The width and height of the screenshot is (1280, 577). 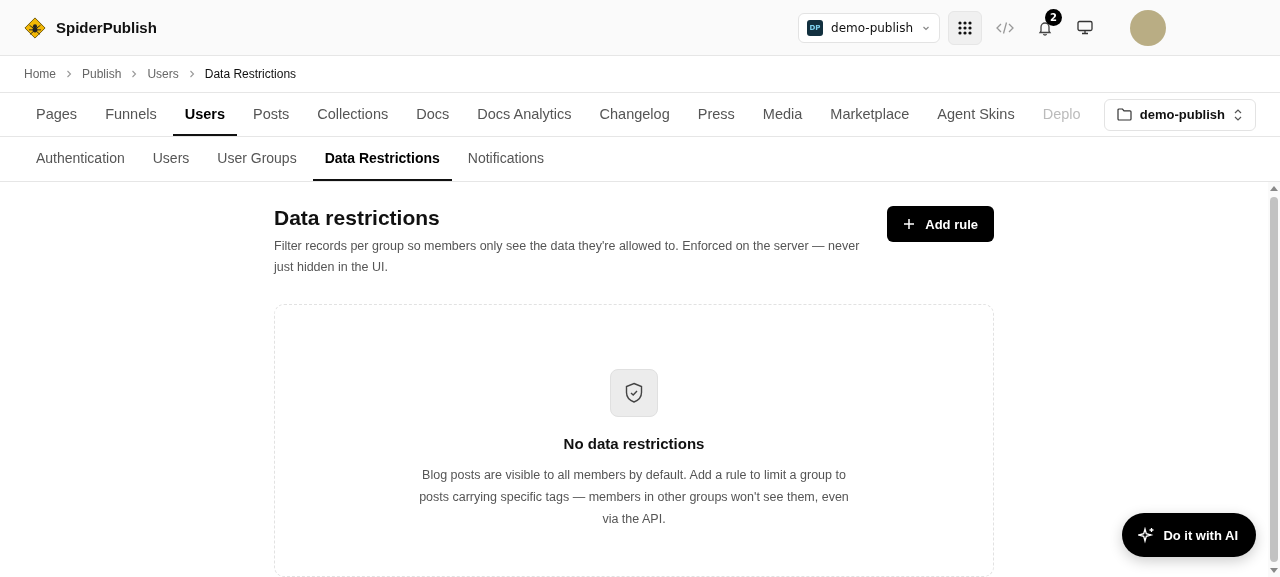 I want to click on apps-grid-button, so click(x=965, y=27).